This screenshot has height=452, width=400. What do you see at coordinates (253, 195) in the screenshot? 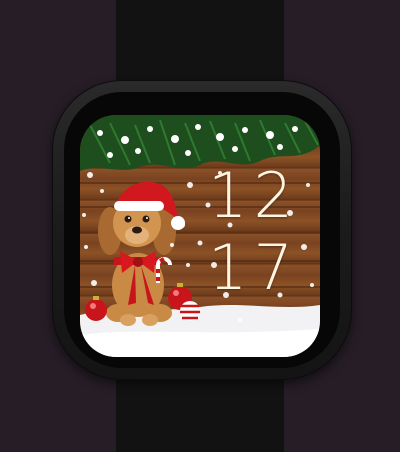
I see `clock-hours: 12` at bounding box center [253, 195].